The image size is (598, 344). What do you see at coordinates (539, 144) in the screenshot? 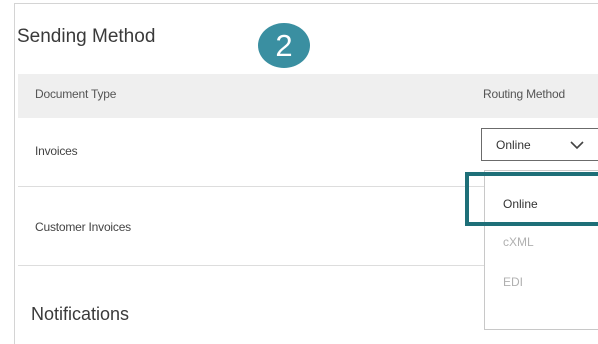
I see `routing-method-select: Online` at bounding box center [539, 144].